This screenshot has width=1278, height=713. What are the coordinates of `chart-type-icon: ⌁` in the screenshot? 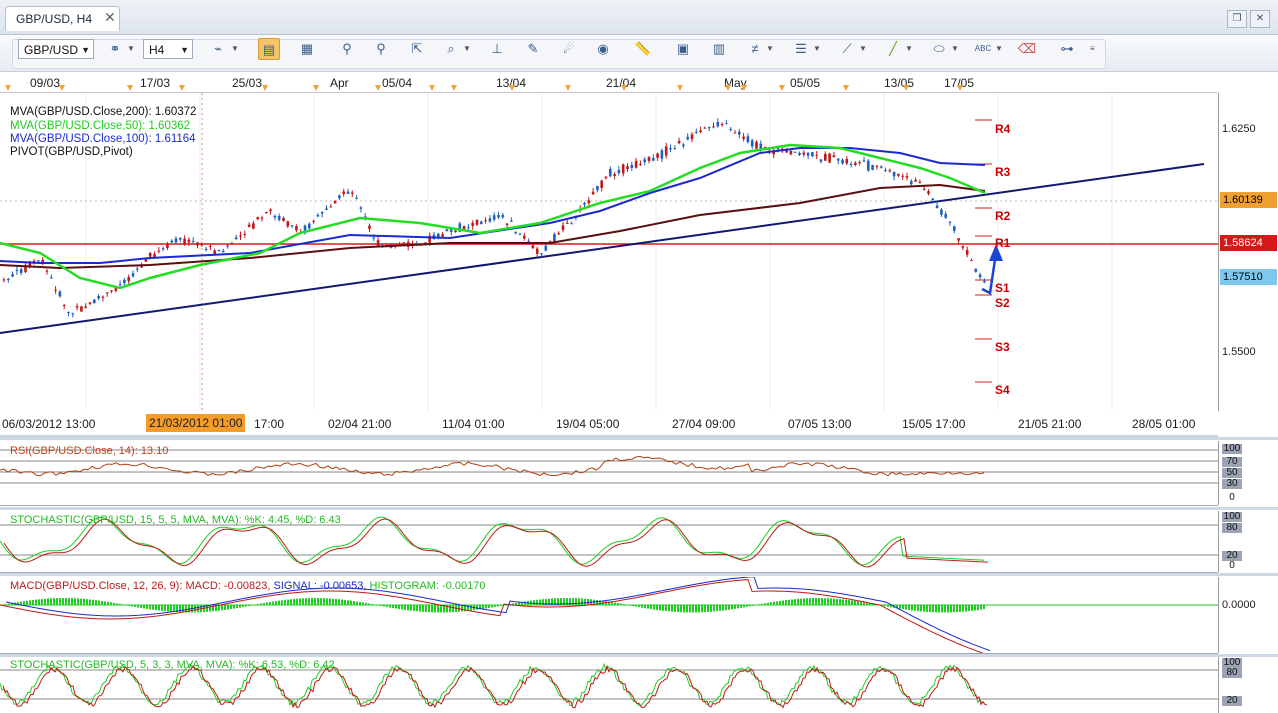 It's located at (218, 49).